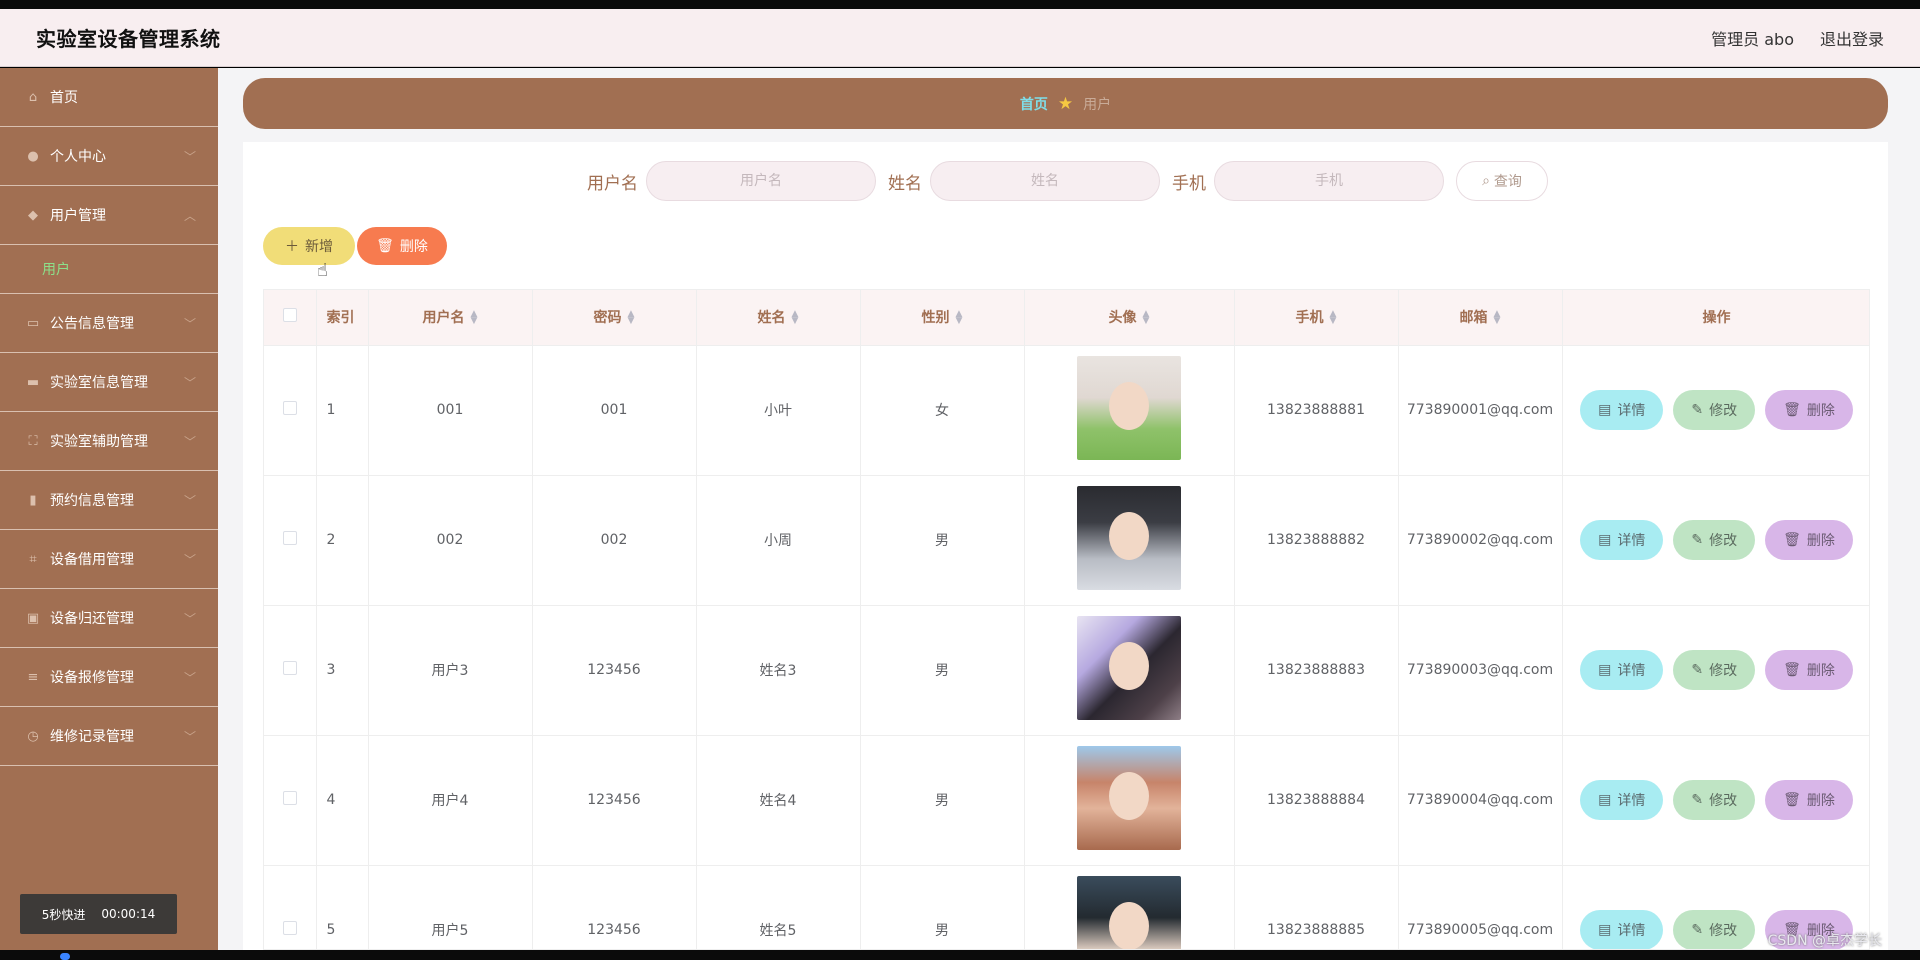 The image size is (1920, 960). Describe the element at coordinates (1034, 104) in the screenshot. I see `breadcrumb-home: 首页` at that location.